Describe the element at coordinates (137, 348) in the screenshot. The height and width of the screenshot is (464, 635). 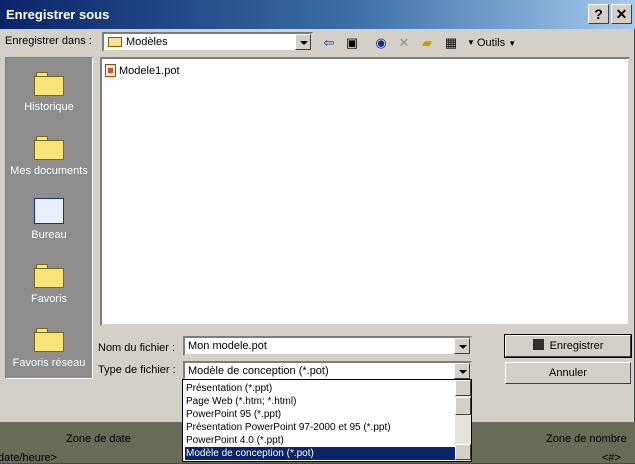
I see `filename-label: Nom du fichier :` at that location.